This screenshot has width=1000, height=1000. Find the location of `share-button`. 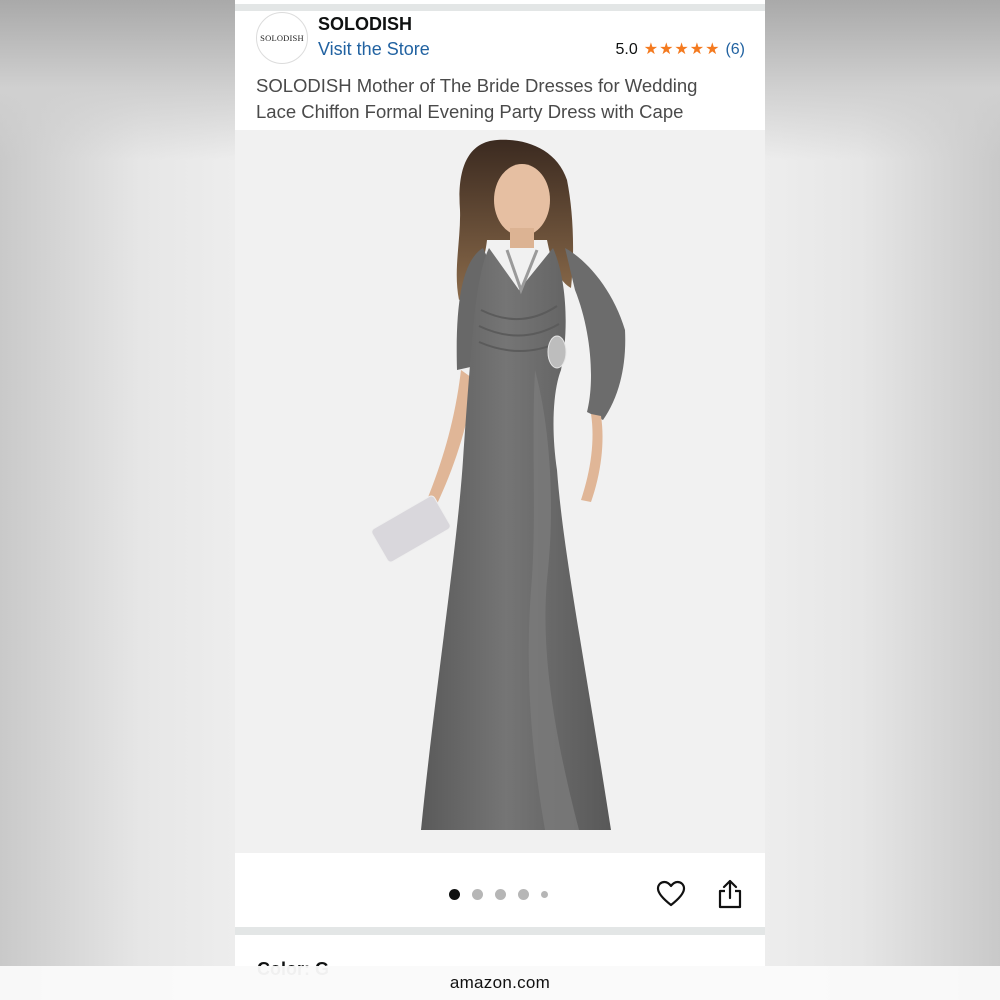

share-button is located at coordinates (730, 894).